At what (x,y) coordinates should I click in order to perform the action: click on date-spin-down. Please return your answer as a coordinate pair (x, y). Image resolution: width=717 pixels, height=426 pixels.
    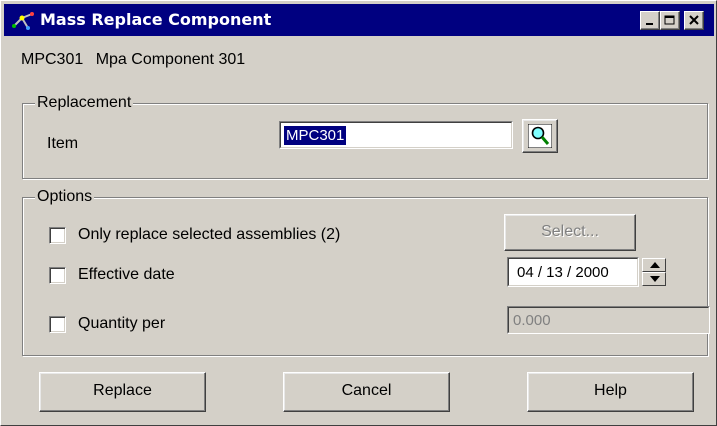
    Looking at the image, I should click on (654, 279).